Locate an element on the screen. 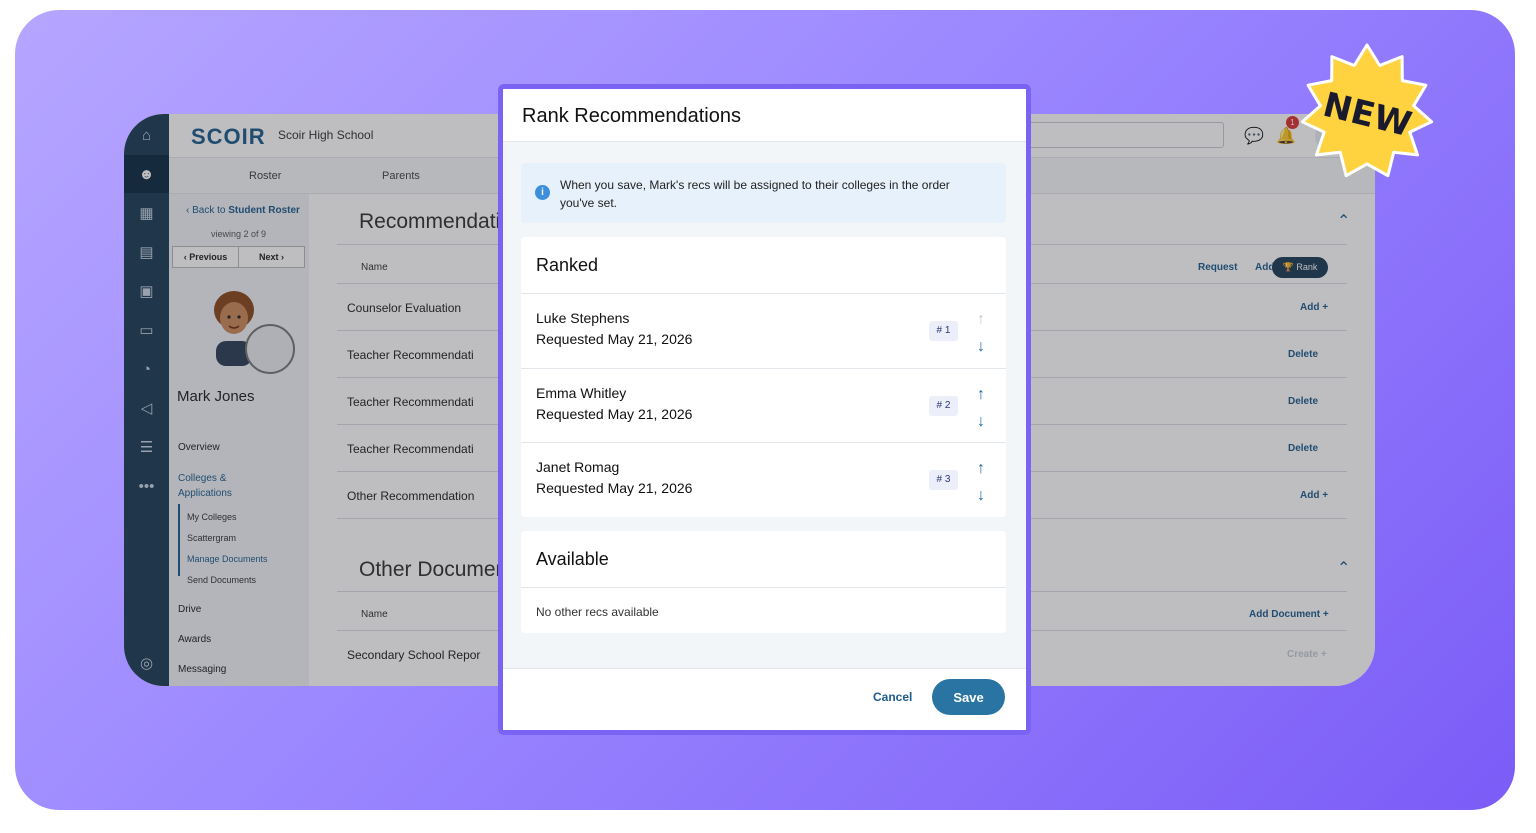 This screenshot has height=833, width=1536. new-badge: NEW is located at coordinates (1367, 110).